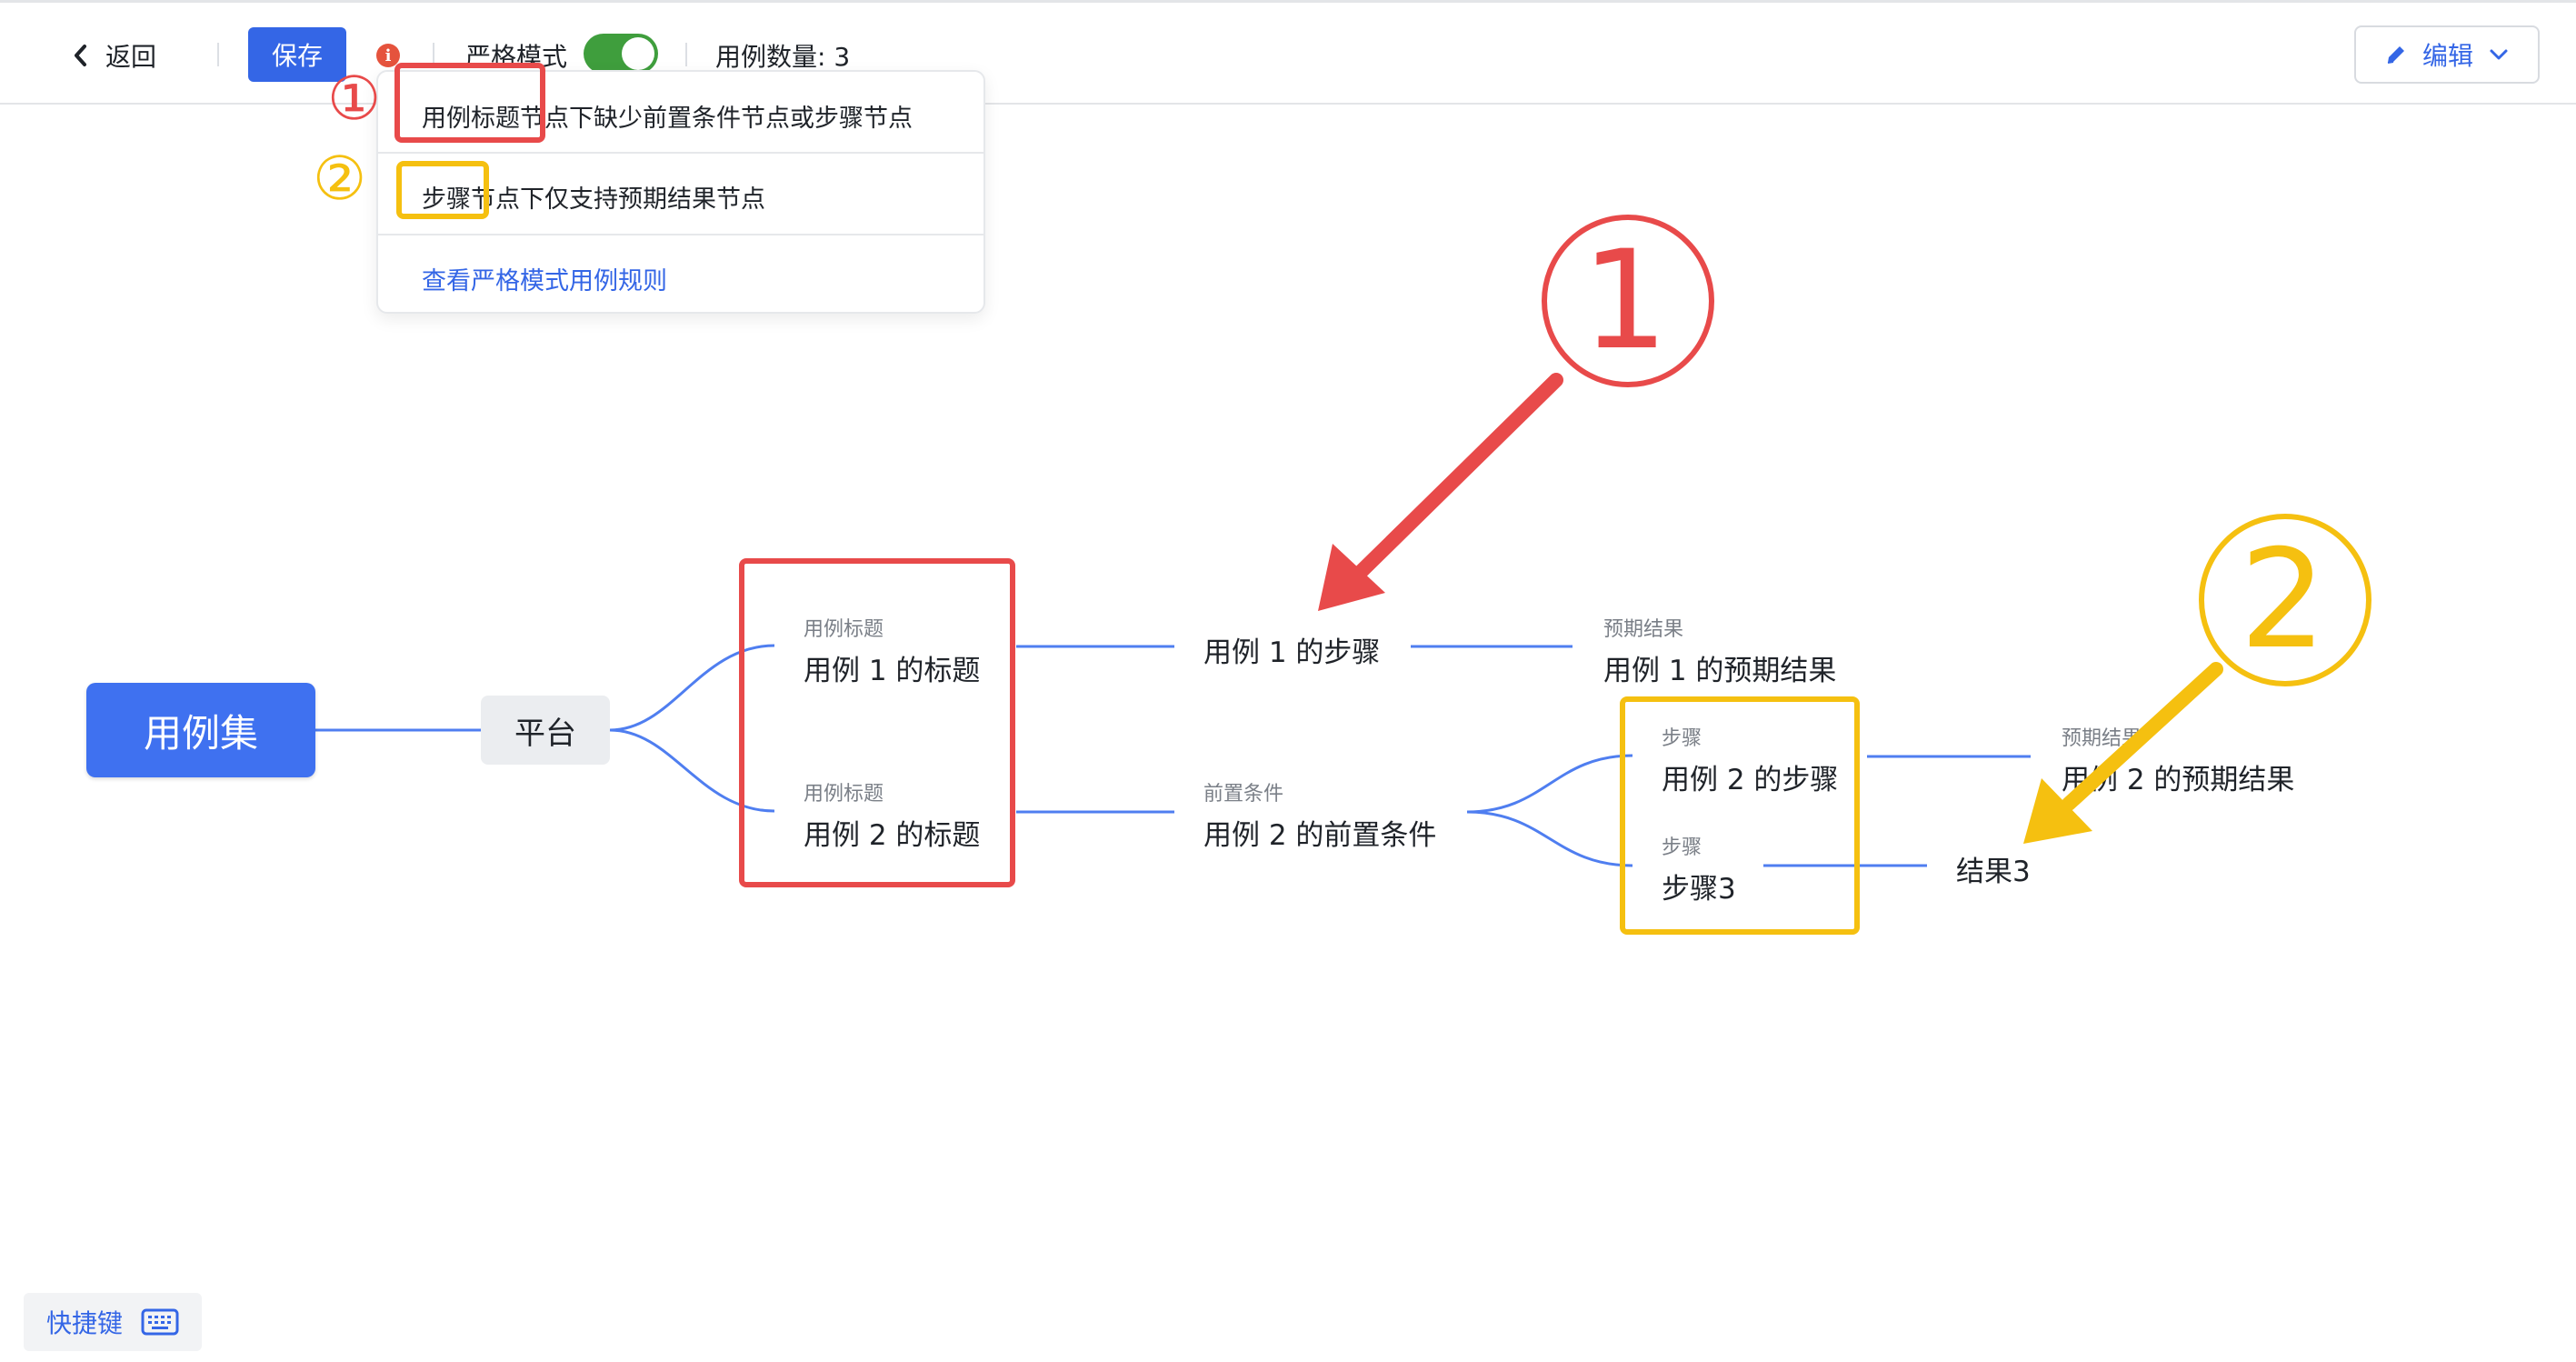 The width and height of the screenshot is (2576, 1362). Describe the element at coordinates (160, 1322) in the screenshot. I see `keyboard-icon` at that location.